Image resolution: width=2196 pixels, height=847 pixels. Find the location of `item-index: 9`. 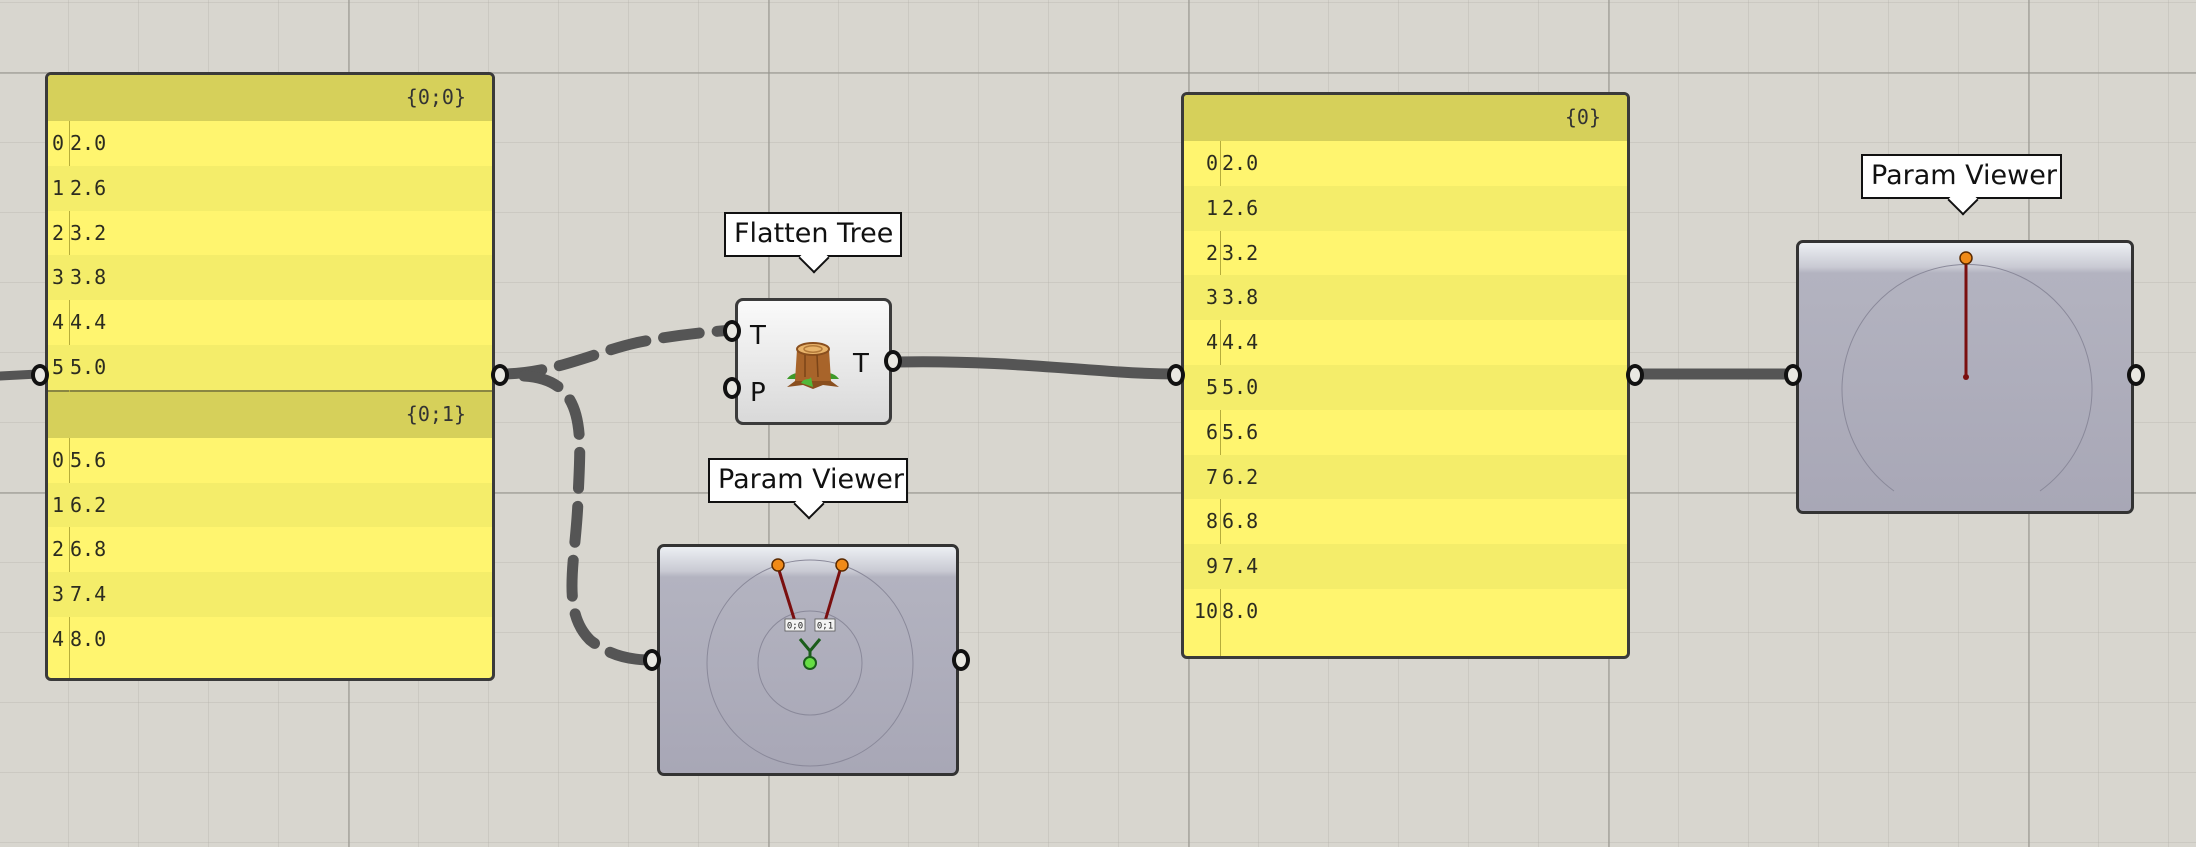

item-index: 9 is located at coordinates (1211, 566).